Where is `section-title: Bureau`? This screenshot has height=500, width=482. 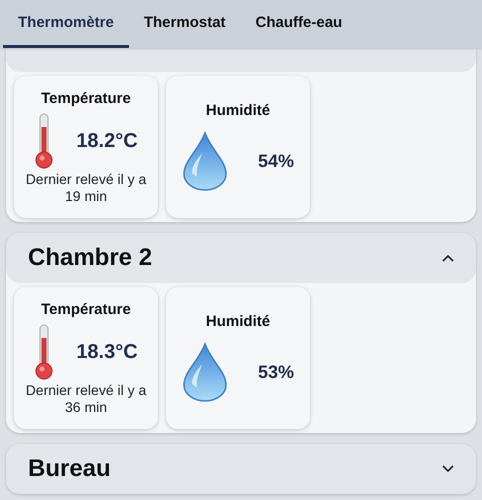
section-title: Bureau is located at coordinates (69, 469).